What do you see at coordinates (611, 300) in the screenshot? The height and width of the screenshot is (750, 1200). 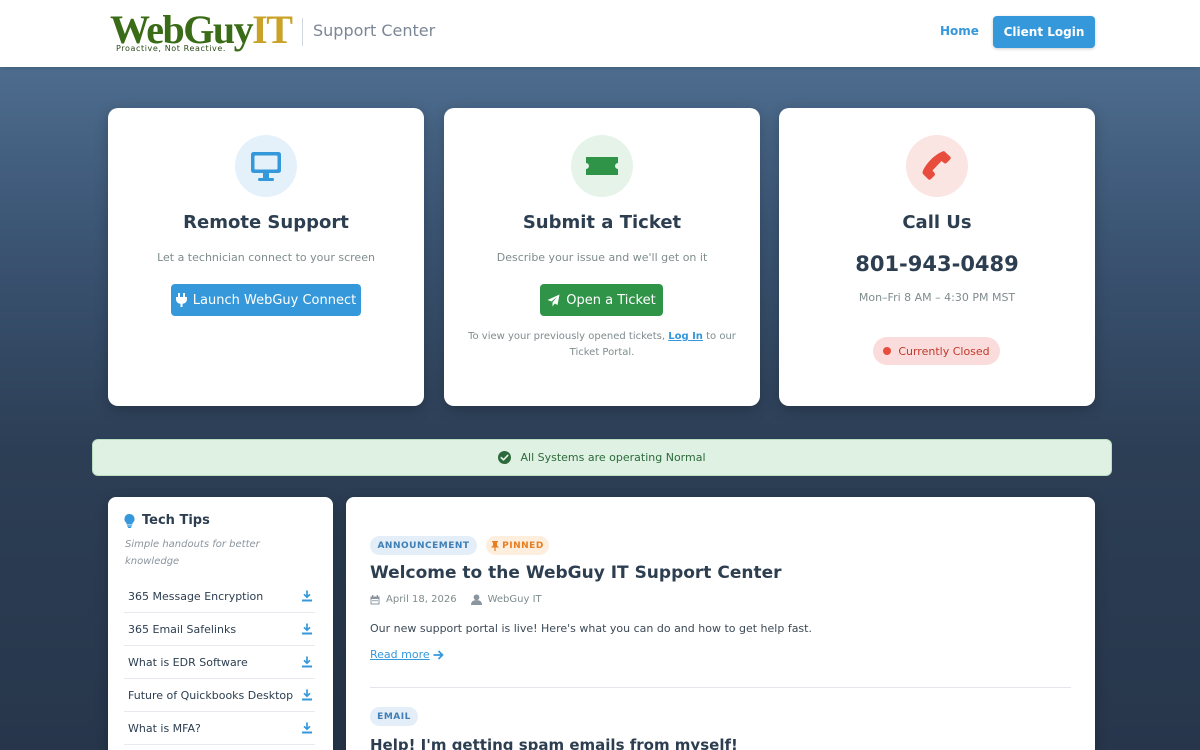 I see `open-ticket-label: Open a Ticket` at bounding box center [611, 300].